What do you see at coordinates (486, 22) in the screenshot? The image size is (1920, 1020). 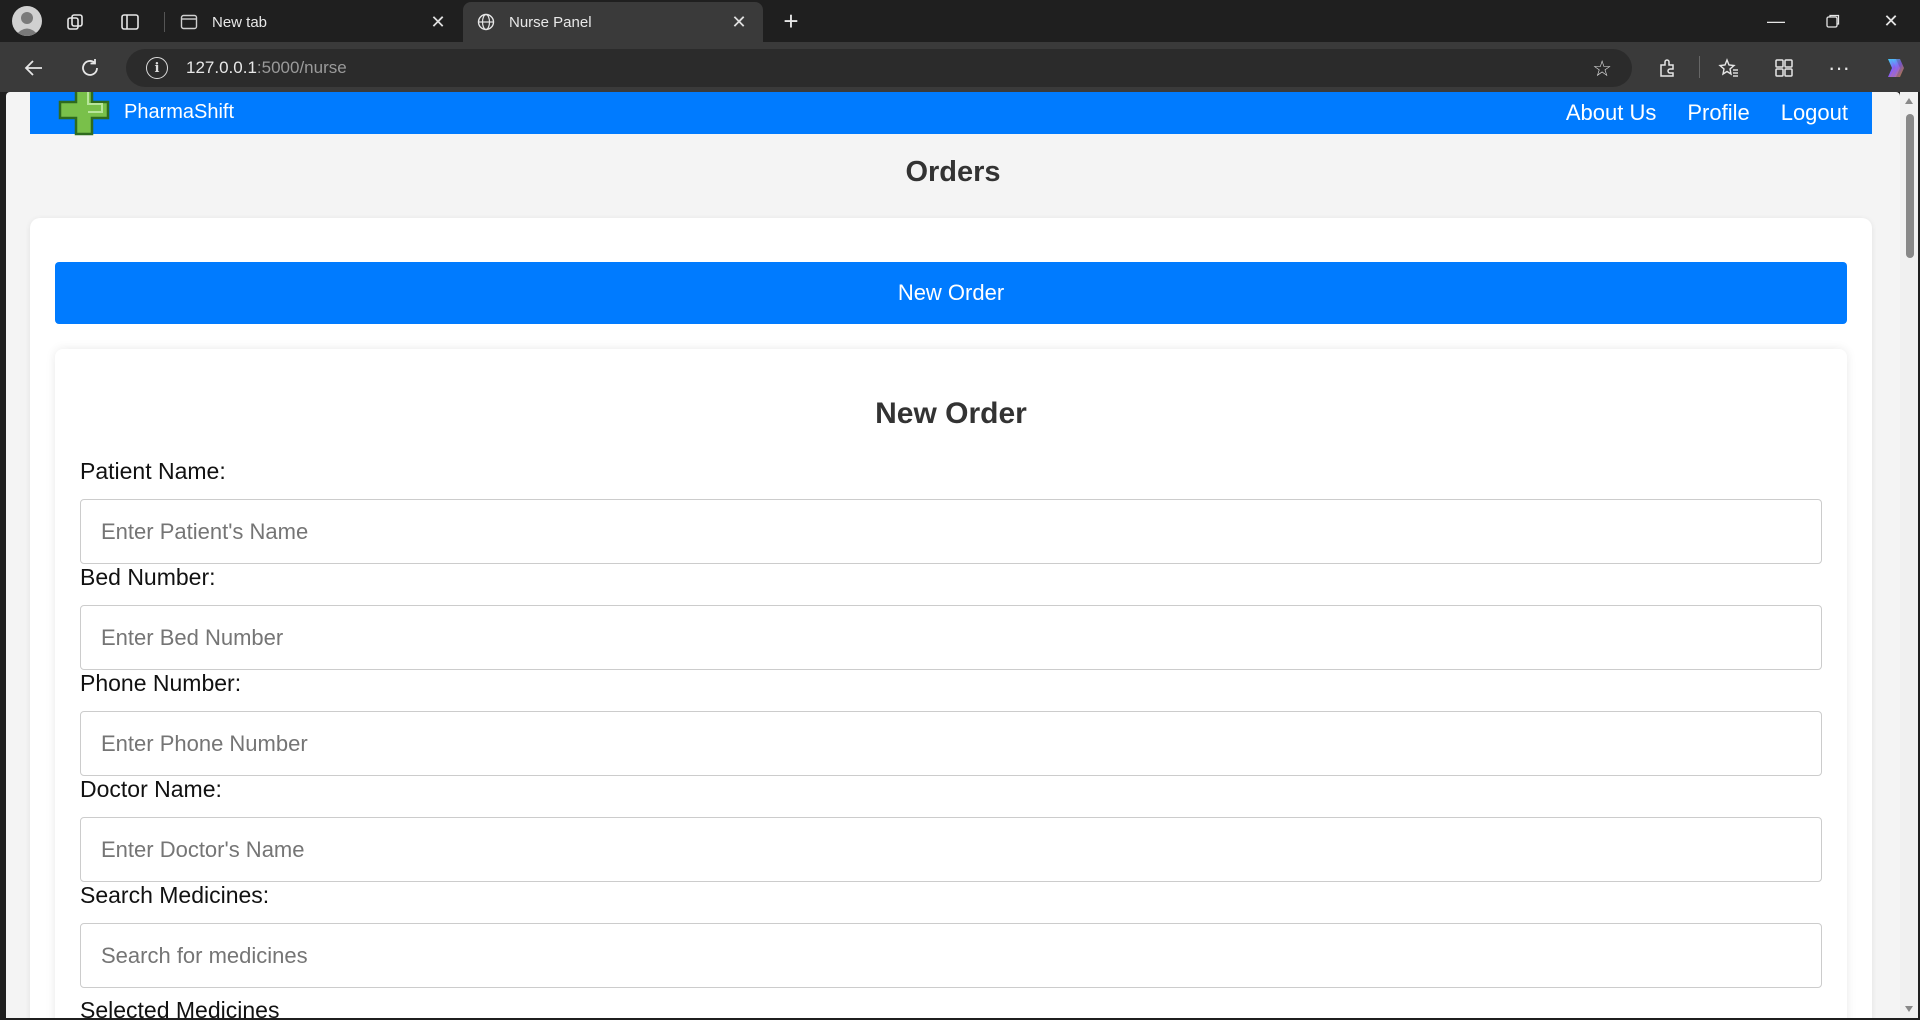 I see `globe-icon` at bounding box center [486, 22].